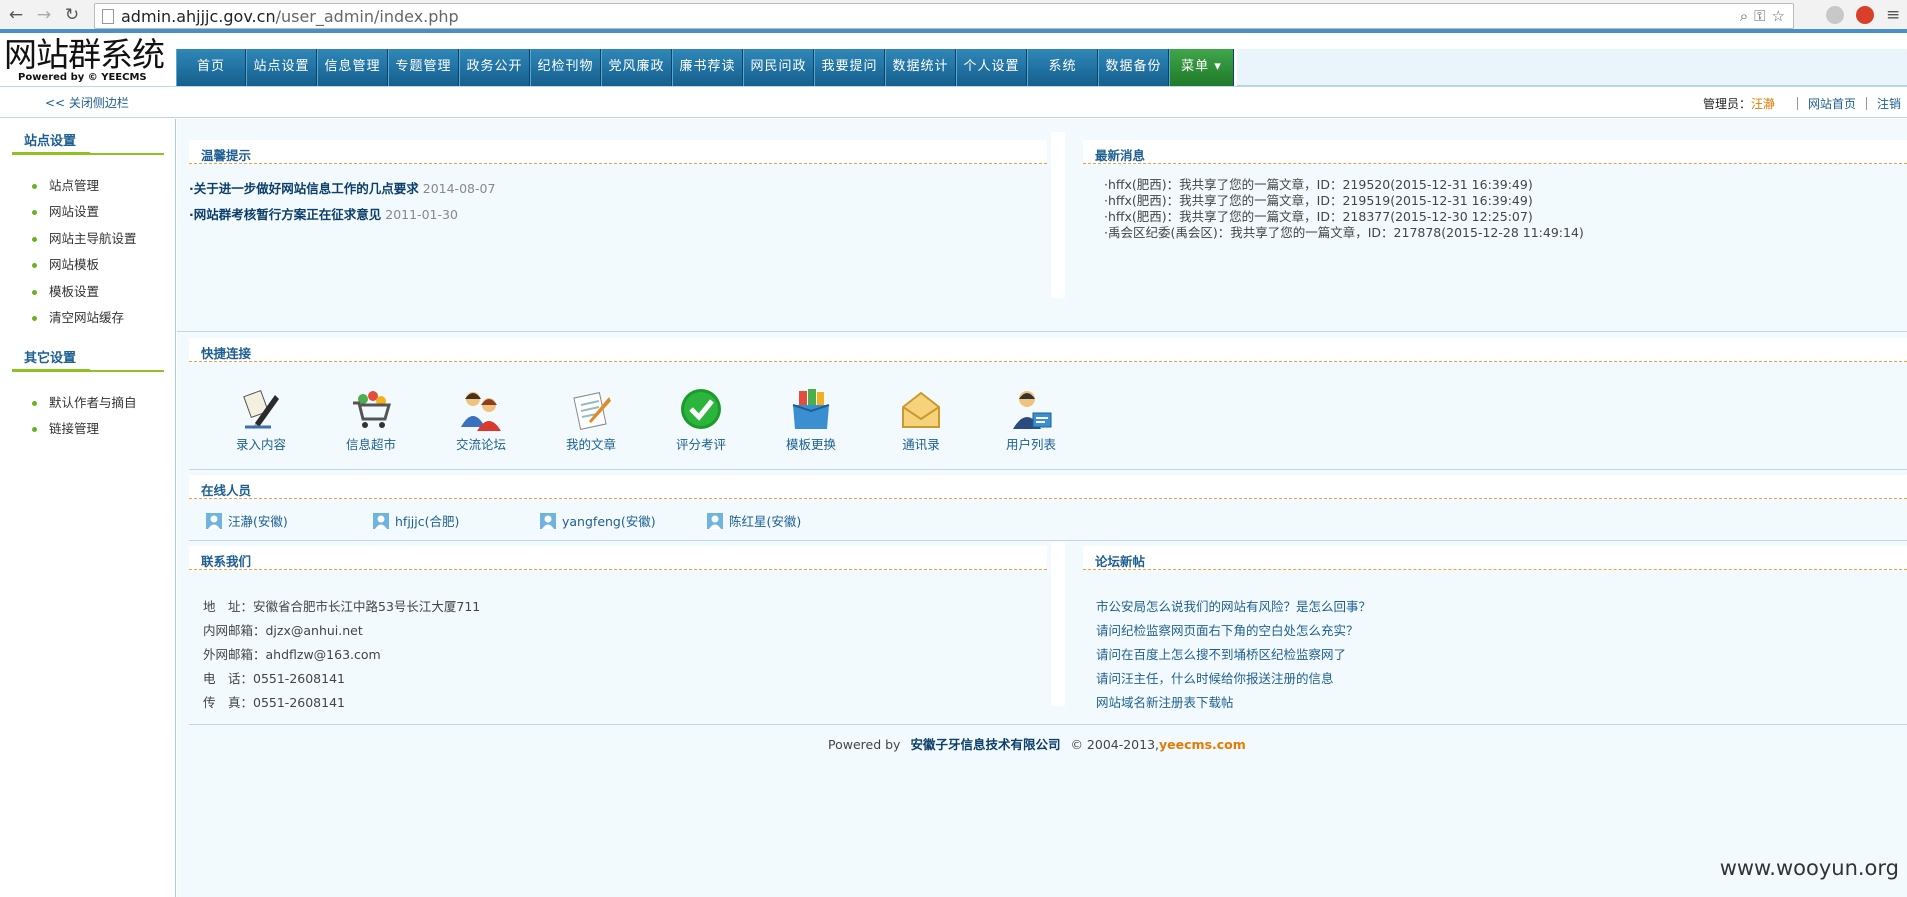 This screenshot has height=897, width=1907. I want to click on tips-panel-header: 温馨提示, so click(618, 152).